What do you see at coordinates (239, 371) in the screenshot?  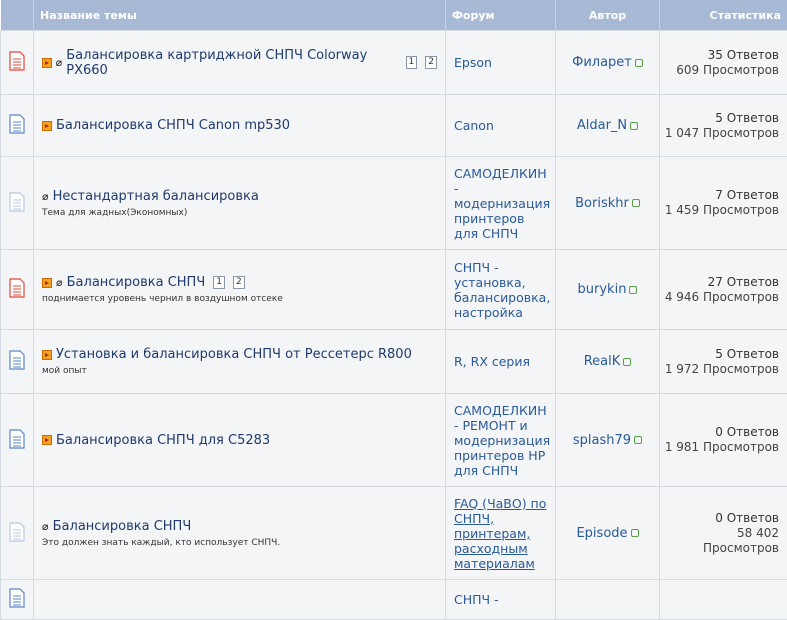 I see `topic-description: мой опыт` at bounding box center [239, 371].